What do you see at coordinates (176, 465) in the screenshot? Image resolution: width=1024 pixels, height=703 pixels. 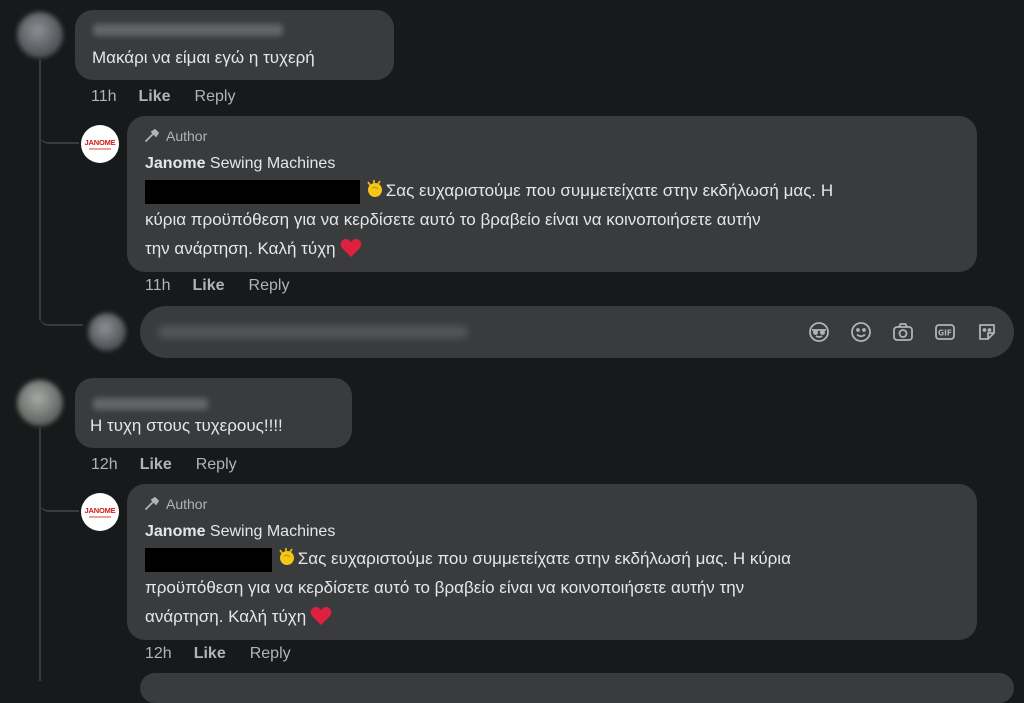 I see `comment-actions: 12h Like Reply` at bounding box center [176, 465].